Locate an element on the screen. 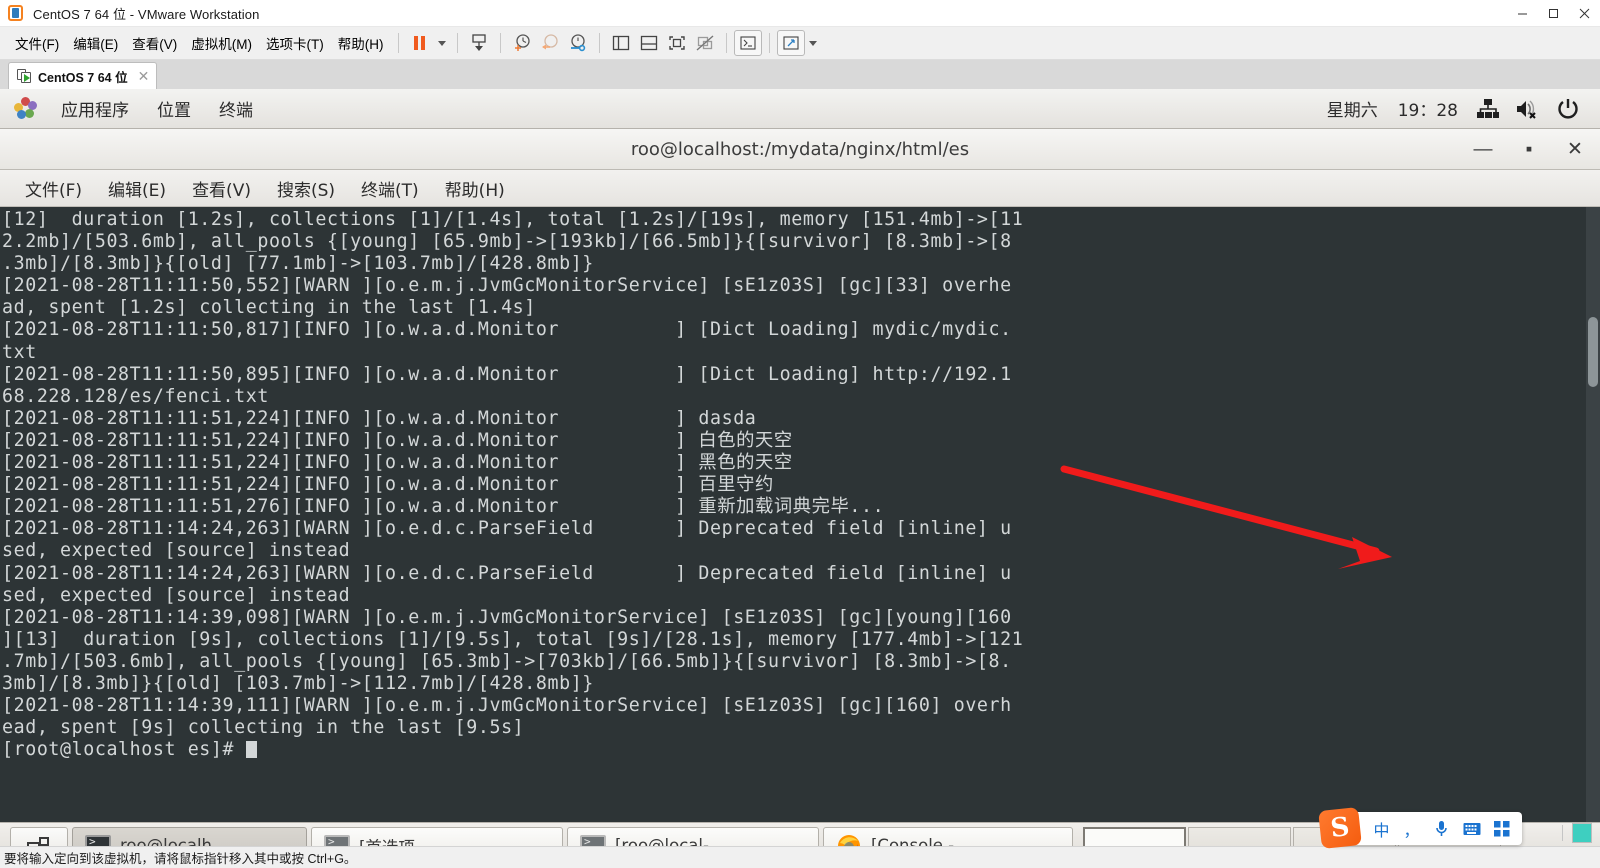 This screenshot has height=868, width=1600. power-icon is located at coordinates (1568, 109).